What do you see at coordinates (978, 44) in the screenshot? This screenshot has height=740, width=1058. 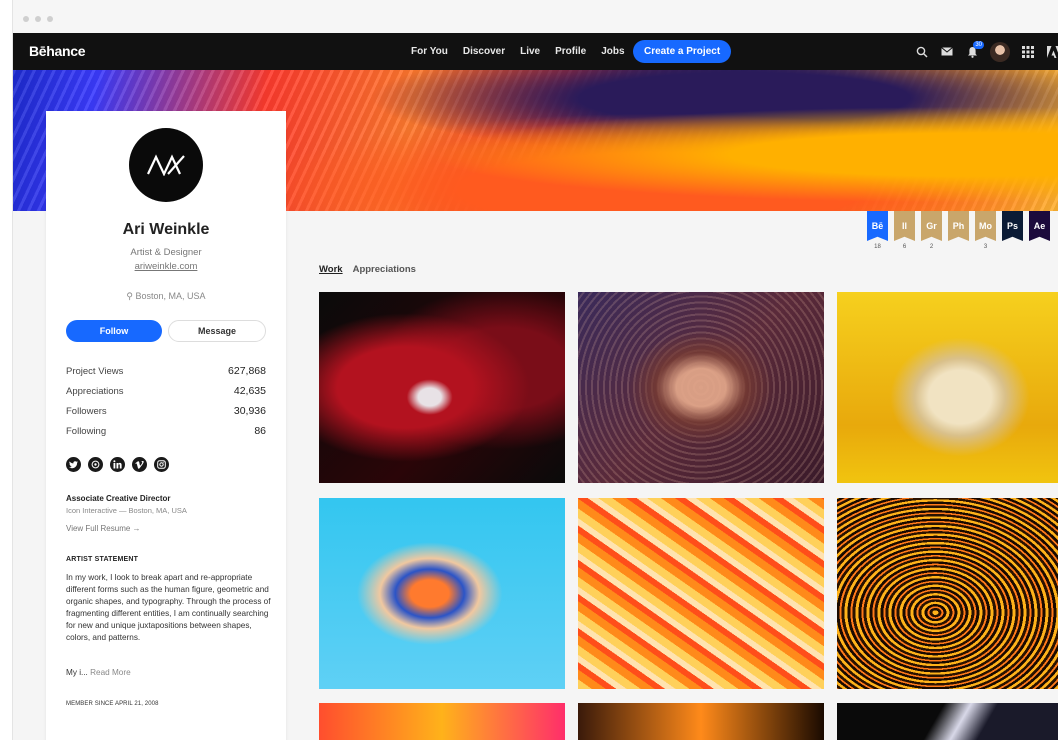 I see `notification-badge: 30` at bounding box center [978, 44].